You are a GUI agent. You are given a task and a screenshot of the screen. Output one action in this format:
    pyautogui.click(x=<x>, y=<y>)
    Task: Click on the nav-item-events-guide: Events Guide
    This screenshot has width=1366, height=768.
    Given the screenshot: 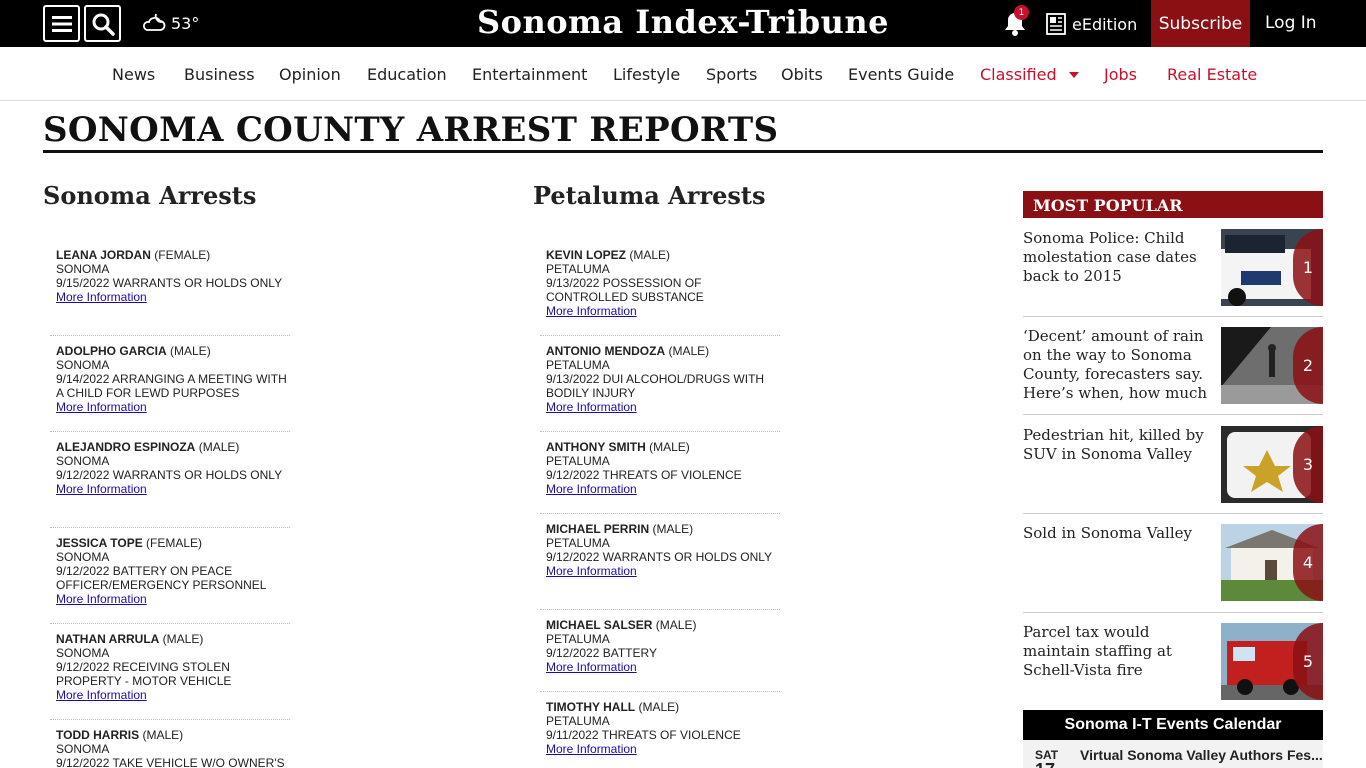 What is the action you would take?
    pyautogui.click(x=901, y=74)
    